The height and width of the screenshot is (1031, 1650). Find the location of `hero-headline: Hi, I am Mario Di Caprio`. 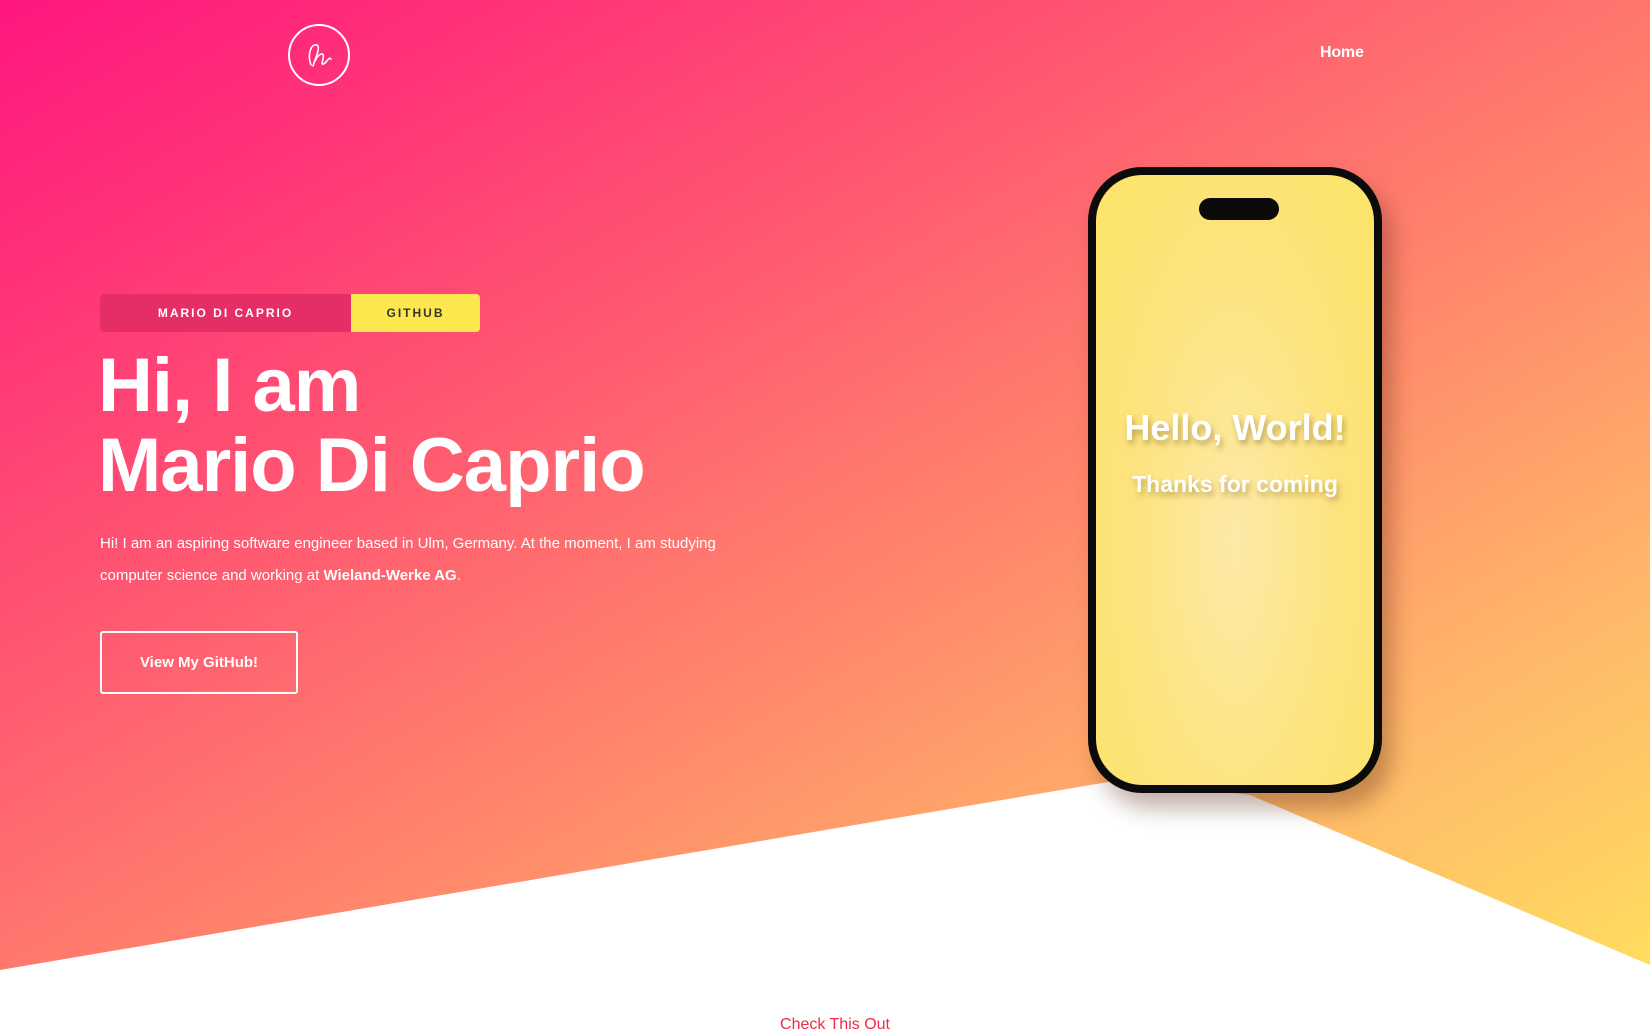

hero-headline: Hi, I am Mario Di Caprio is located at coordinates (372, 425).